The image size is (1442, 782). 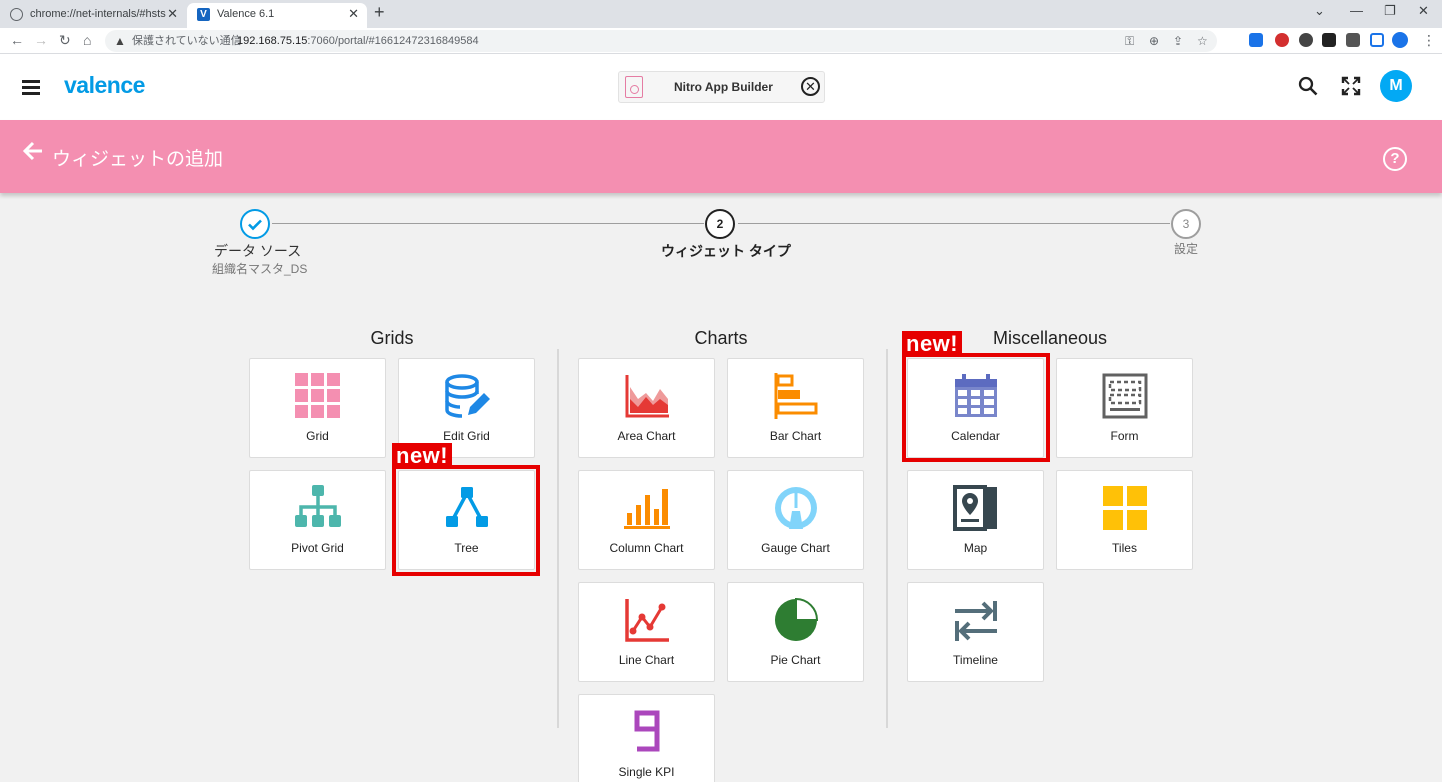 What do you see at coordinates (796, 508) in the screenshot?
I see `gauge-icon` at bounding box center [796, 508].